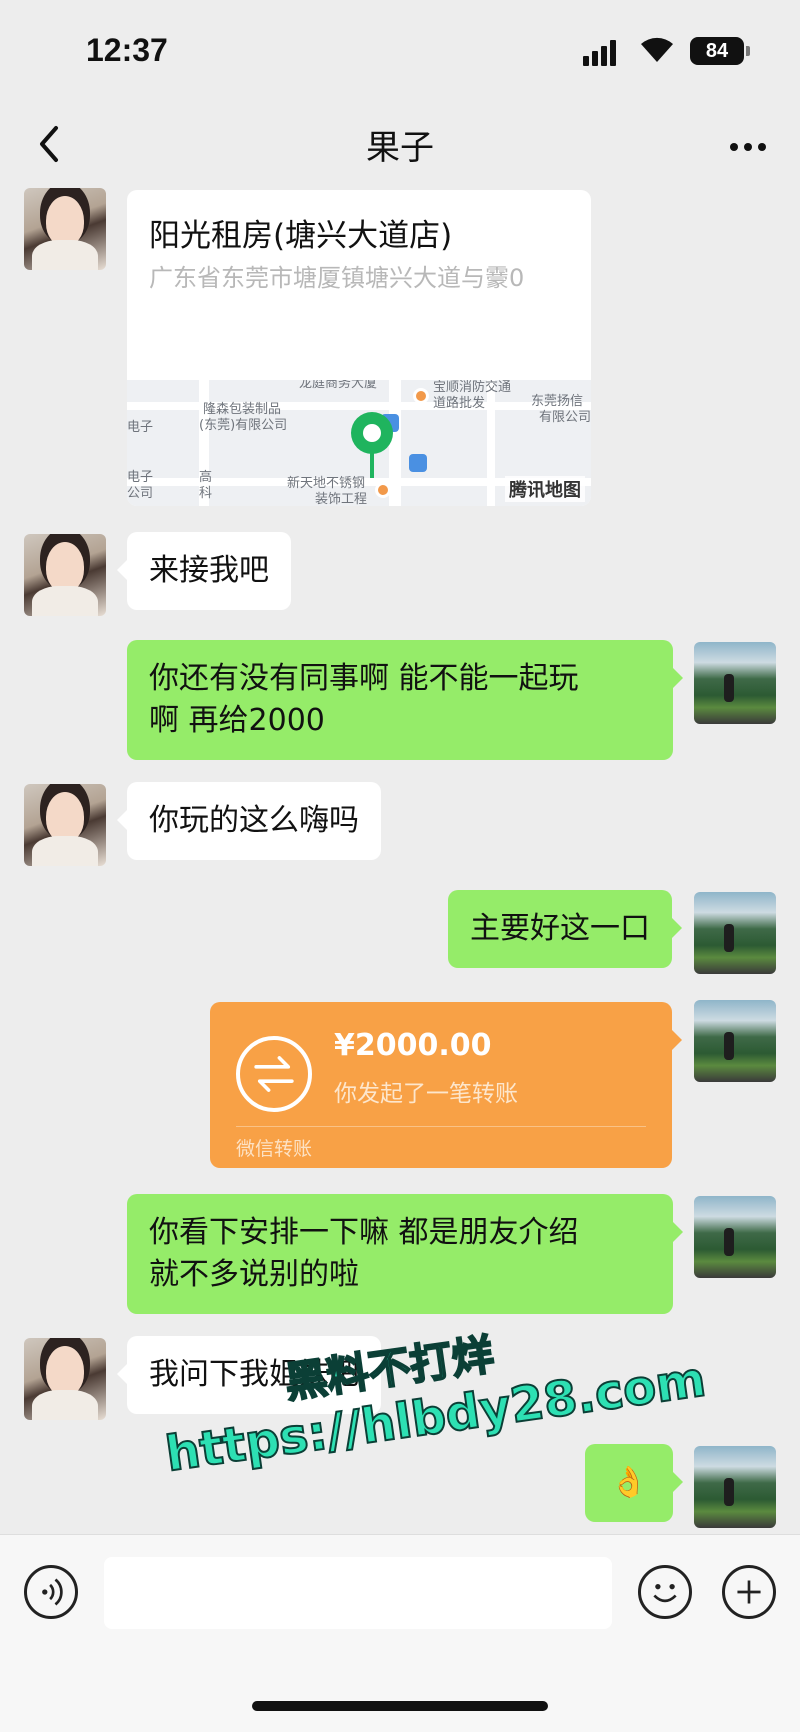  Describe the element at coordinates (629, 1482) in the screenshot. I see `ok-hand-emoji: 👌` at that location.